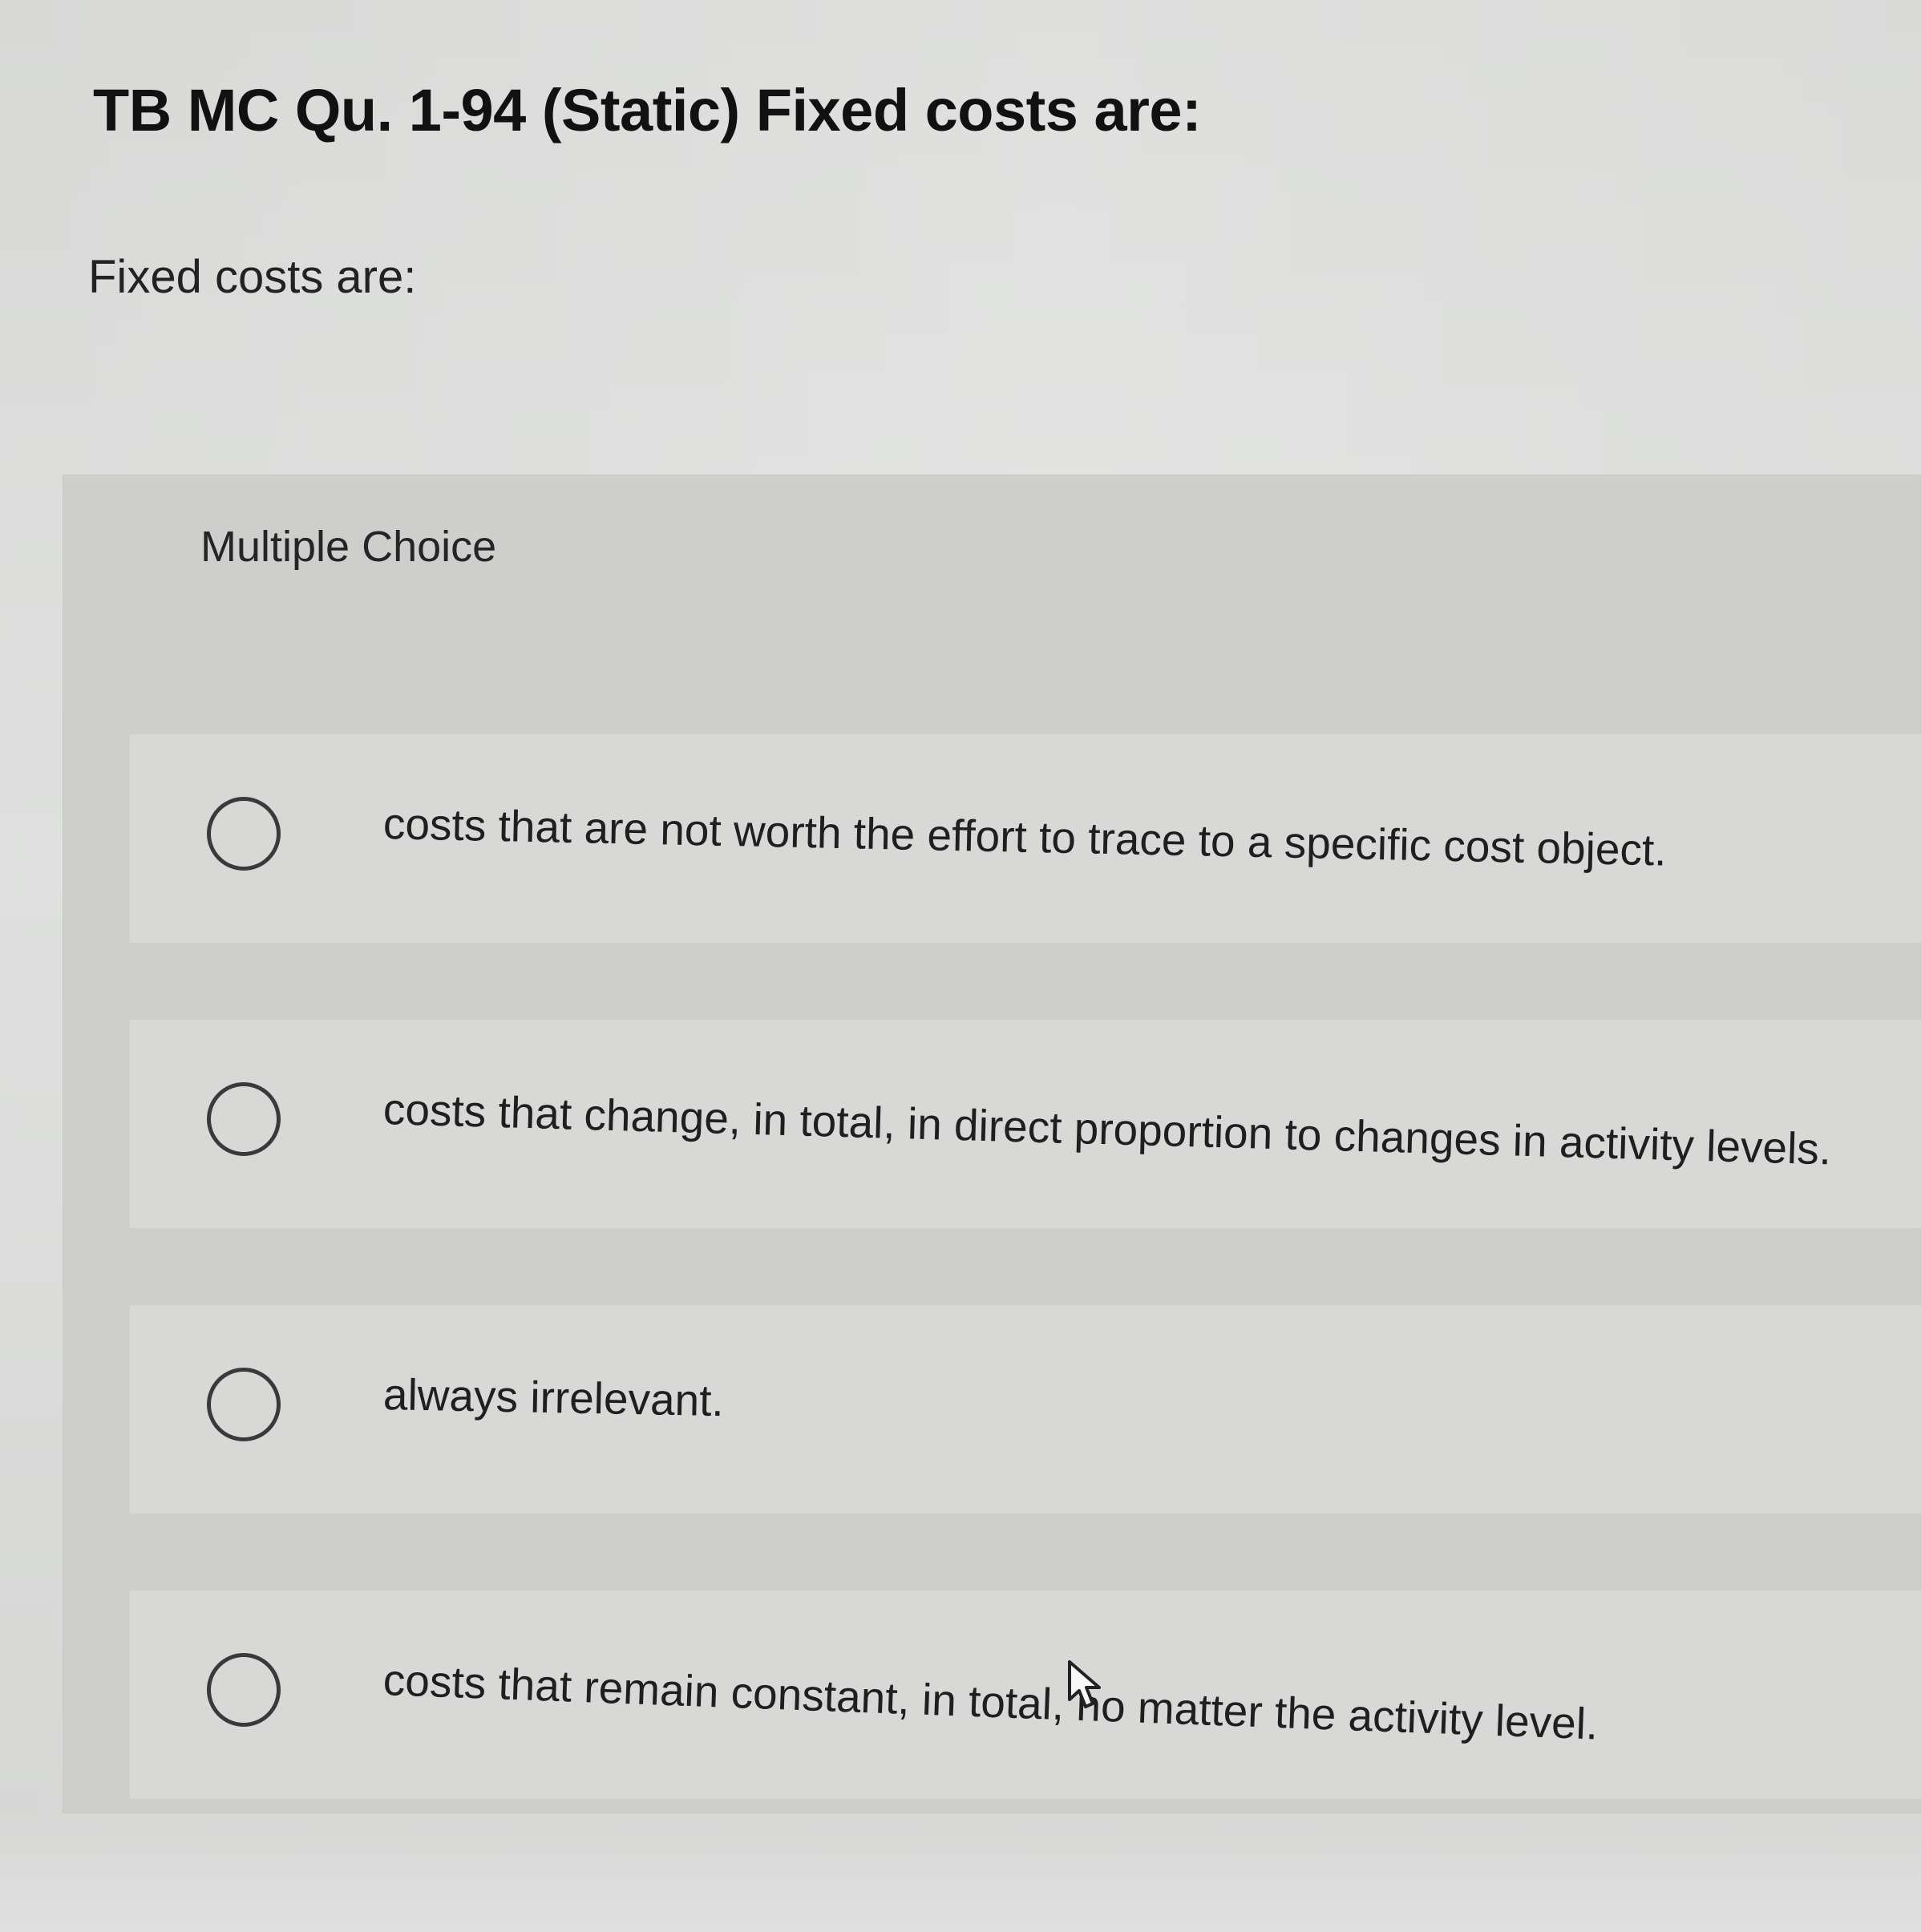 The image size is (1921, 1932). Describe the element at coordinates (1025, 1409) in the screenshot. I see `answer-option-3: always irrelevant.` at that location.